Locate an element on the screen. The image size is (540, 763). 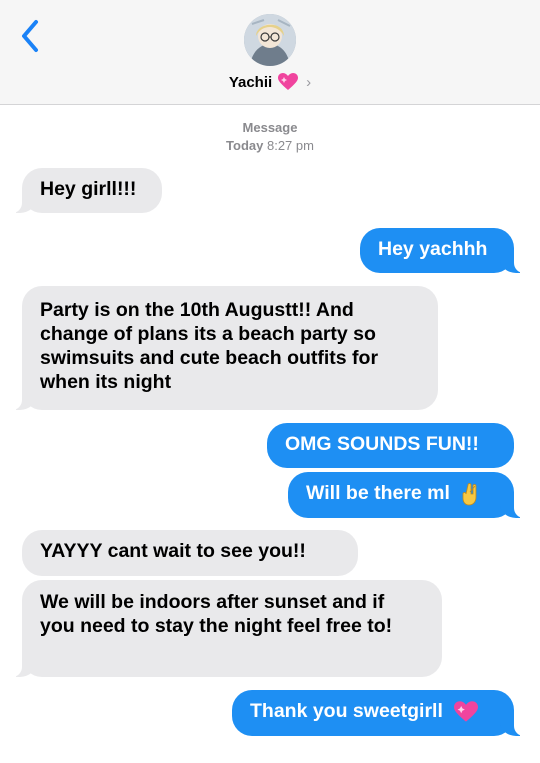
chevron-left-icon is located at coordinates (30, 36).